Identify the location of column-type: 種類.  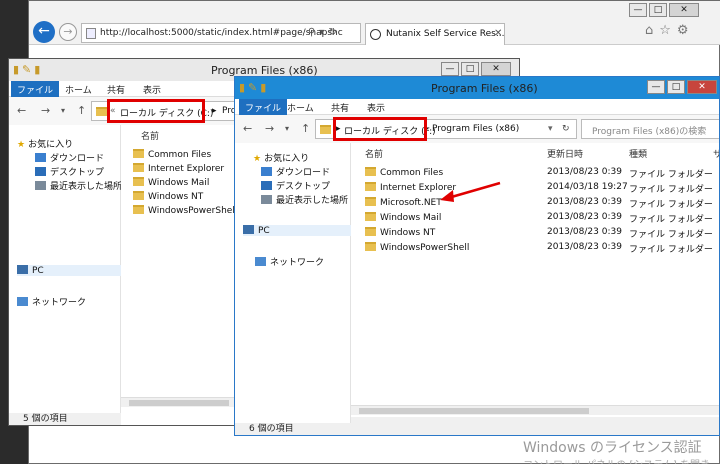
(638, 153).